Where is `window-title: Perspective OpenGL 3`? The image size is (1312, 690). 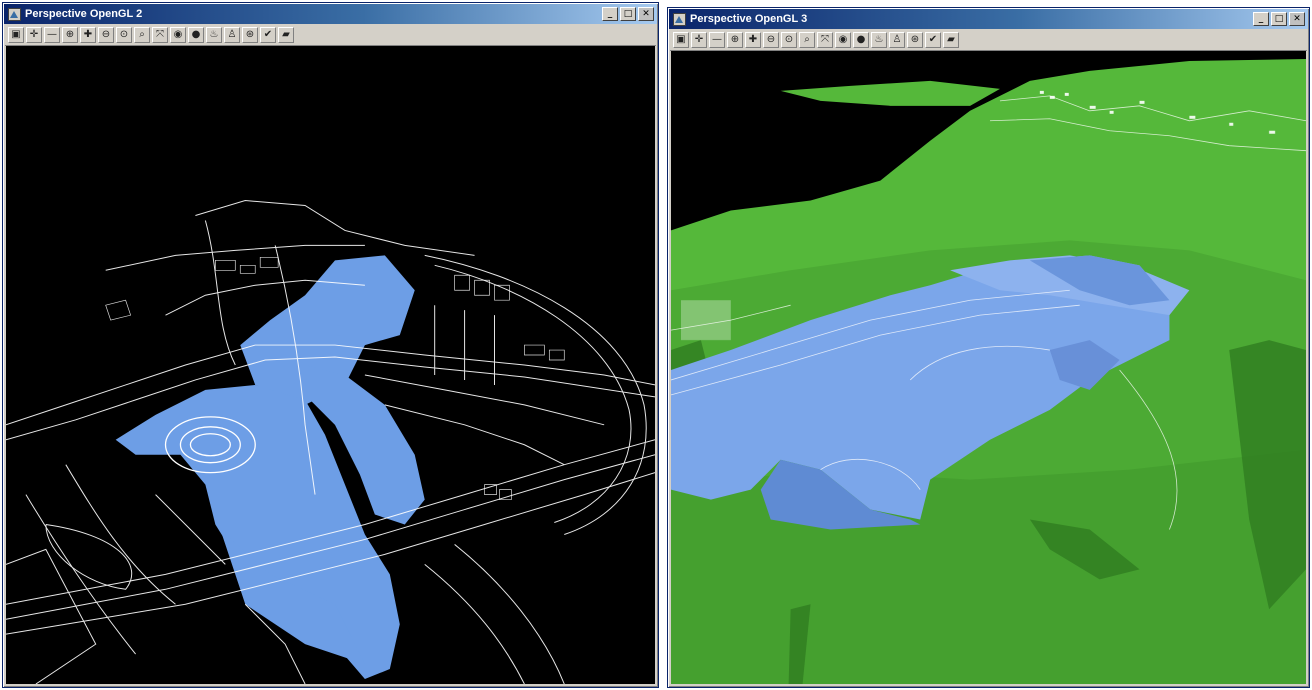 window-title: Perspective OpenGL 3 is located at coordinates (749, 19).